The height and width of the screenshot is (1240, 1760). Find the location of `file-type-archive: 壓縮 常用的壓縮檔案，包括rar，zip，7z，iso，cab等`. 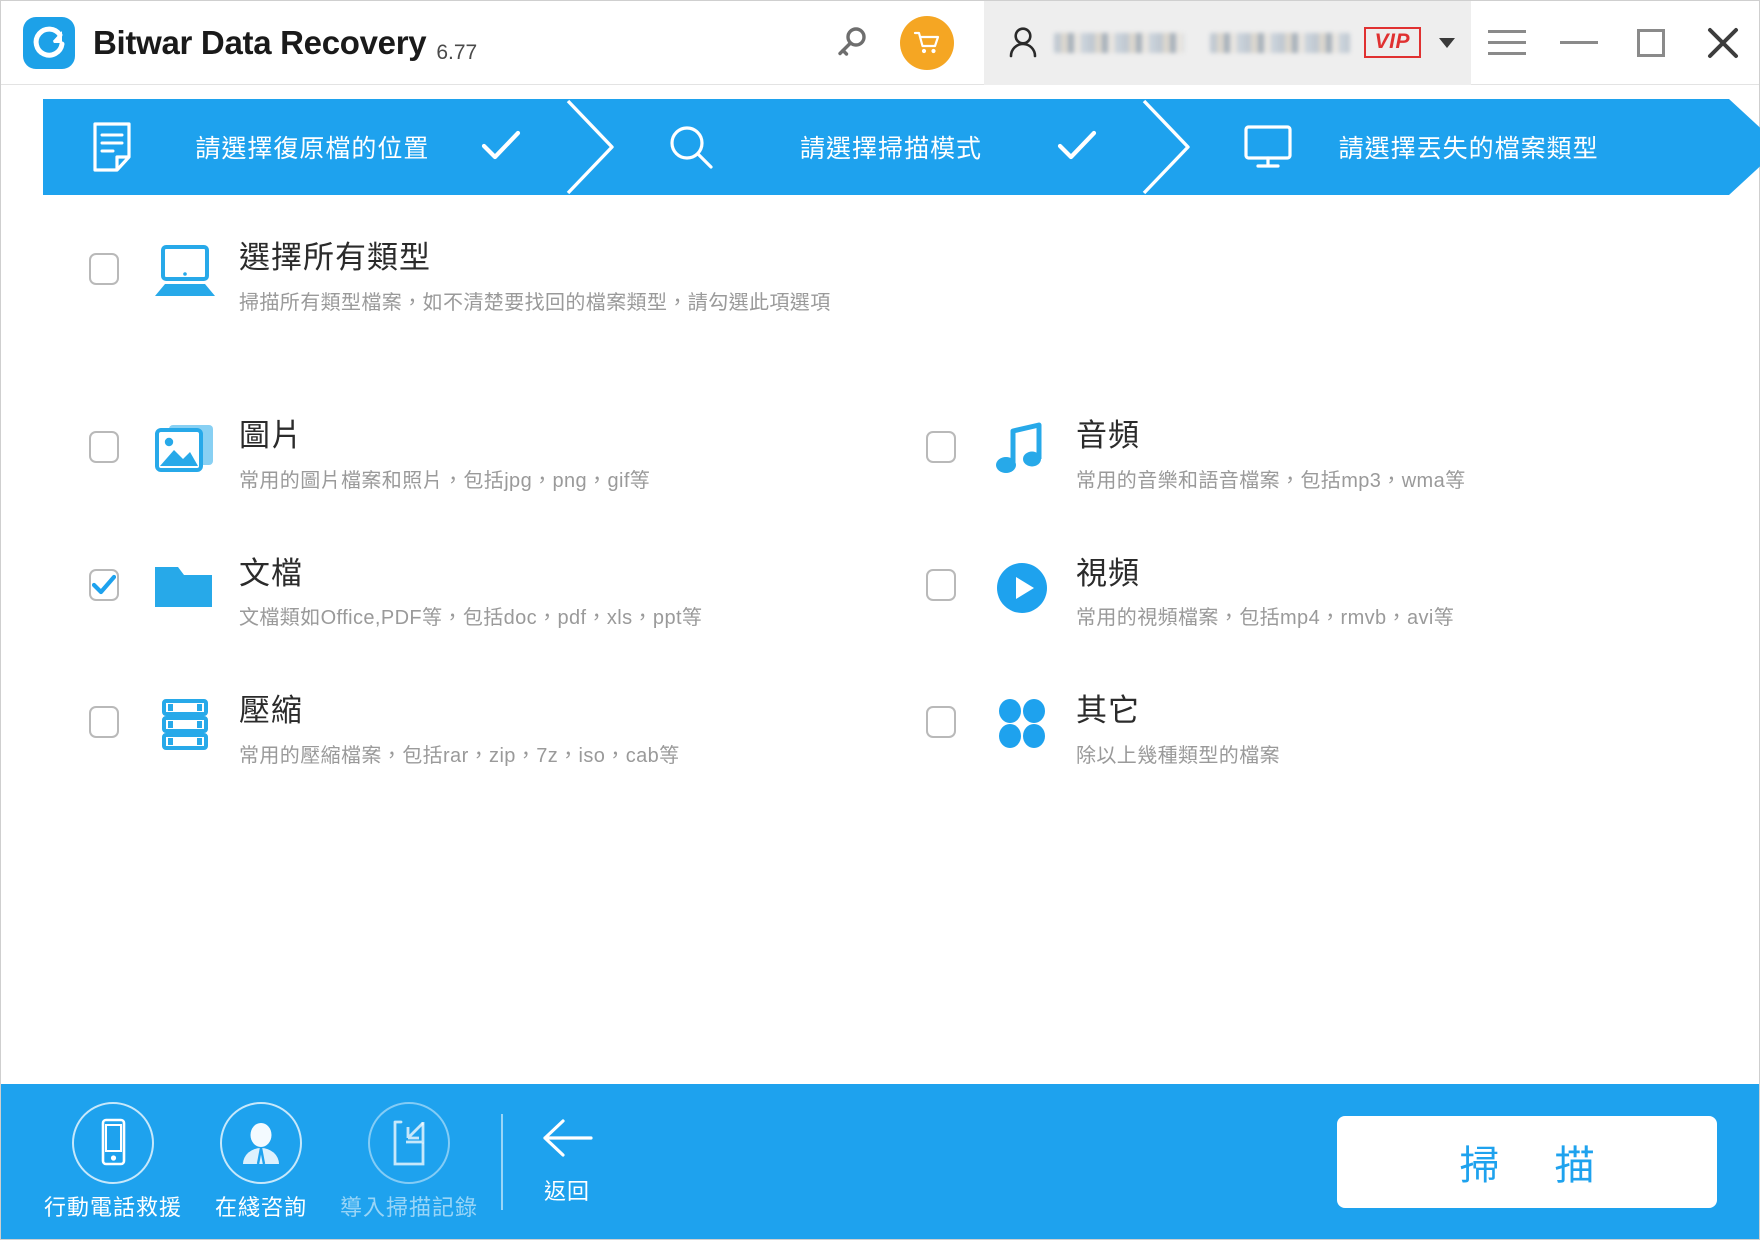

file-type-archive: 壓縮 常用的壓縮檔案，包括rar，zip，7z，iso，cab等 is located at coordinates (461, 729).